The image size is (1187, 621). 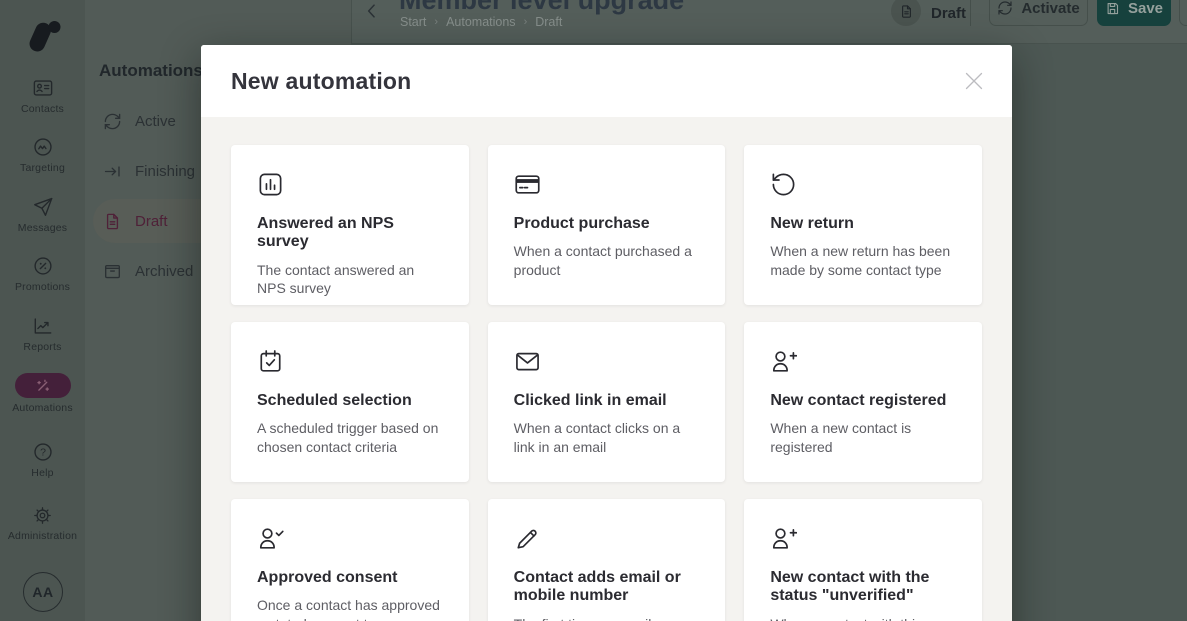 I want to click on close-icon, so click(x=974, y=81).